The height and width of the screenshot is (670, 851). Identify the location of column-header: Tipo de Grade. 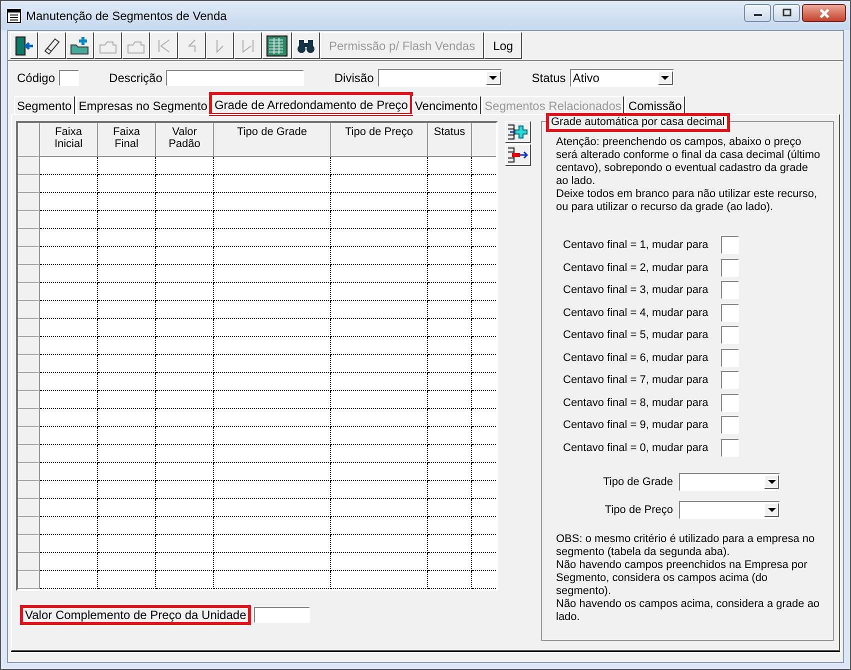
(272, 140).